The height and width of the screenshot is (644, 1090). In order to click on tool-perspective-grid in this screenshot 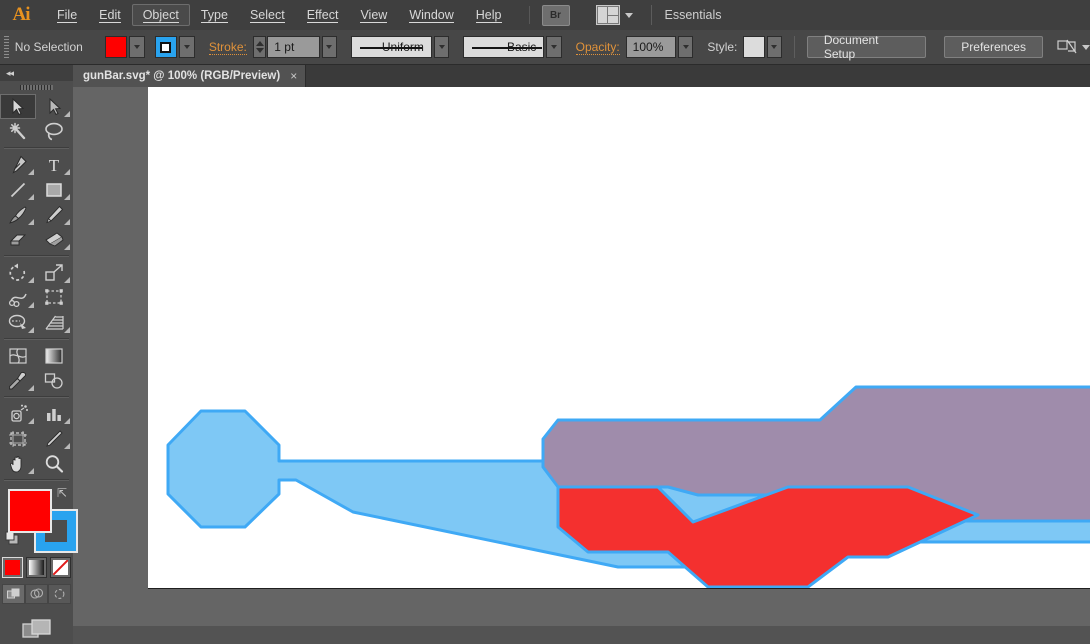, I will do `click(54, 322)`.